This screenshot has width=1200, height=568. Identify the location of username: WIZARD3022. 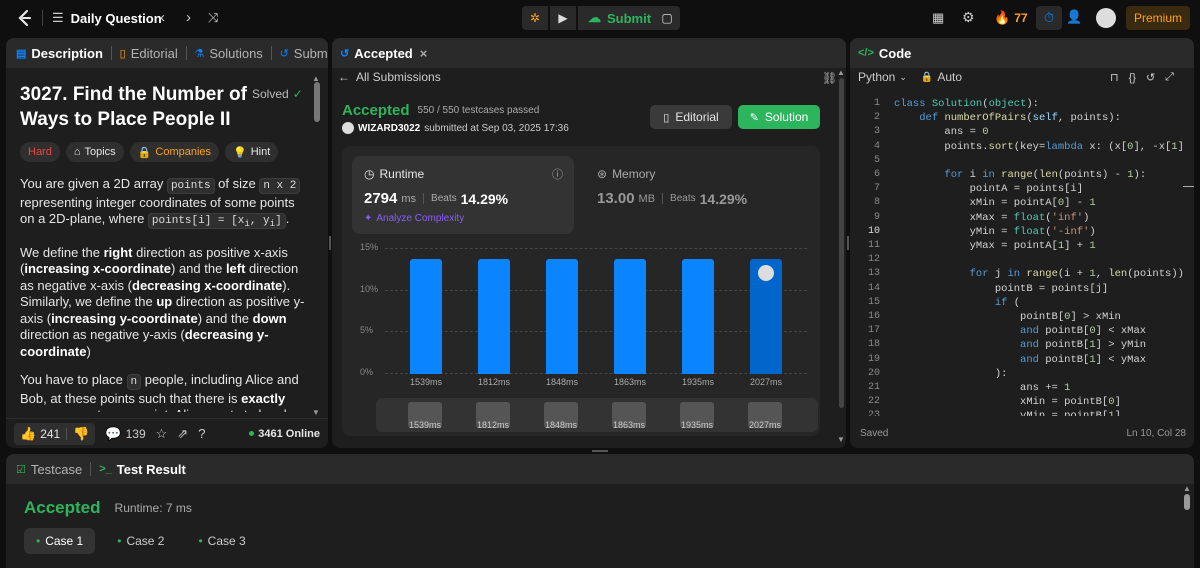
(389, 128).